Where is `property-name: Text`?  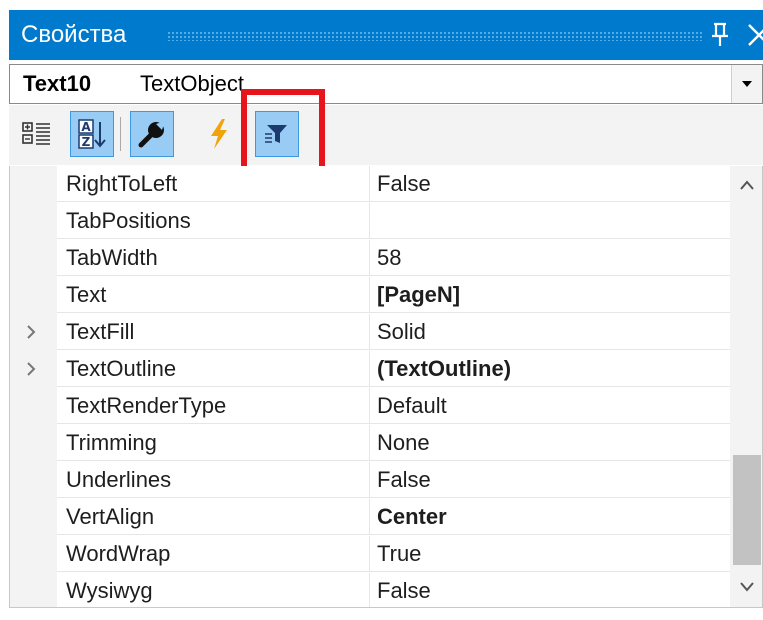 property-name: Text is located at coordinates (213, 295).